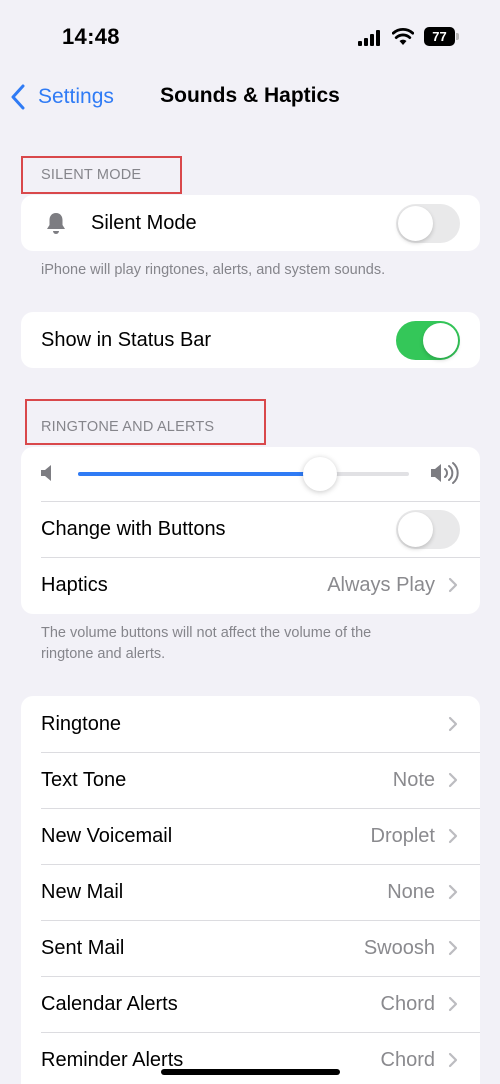 The height and width of the screenshot is (1084, 500). What do you see at coordinates (250, 36) in the screenshot?
I see `status-bar: 14:48 77` at bounding box center [250, 36].